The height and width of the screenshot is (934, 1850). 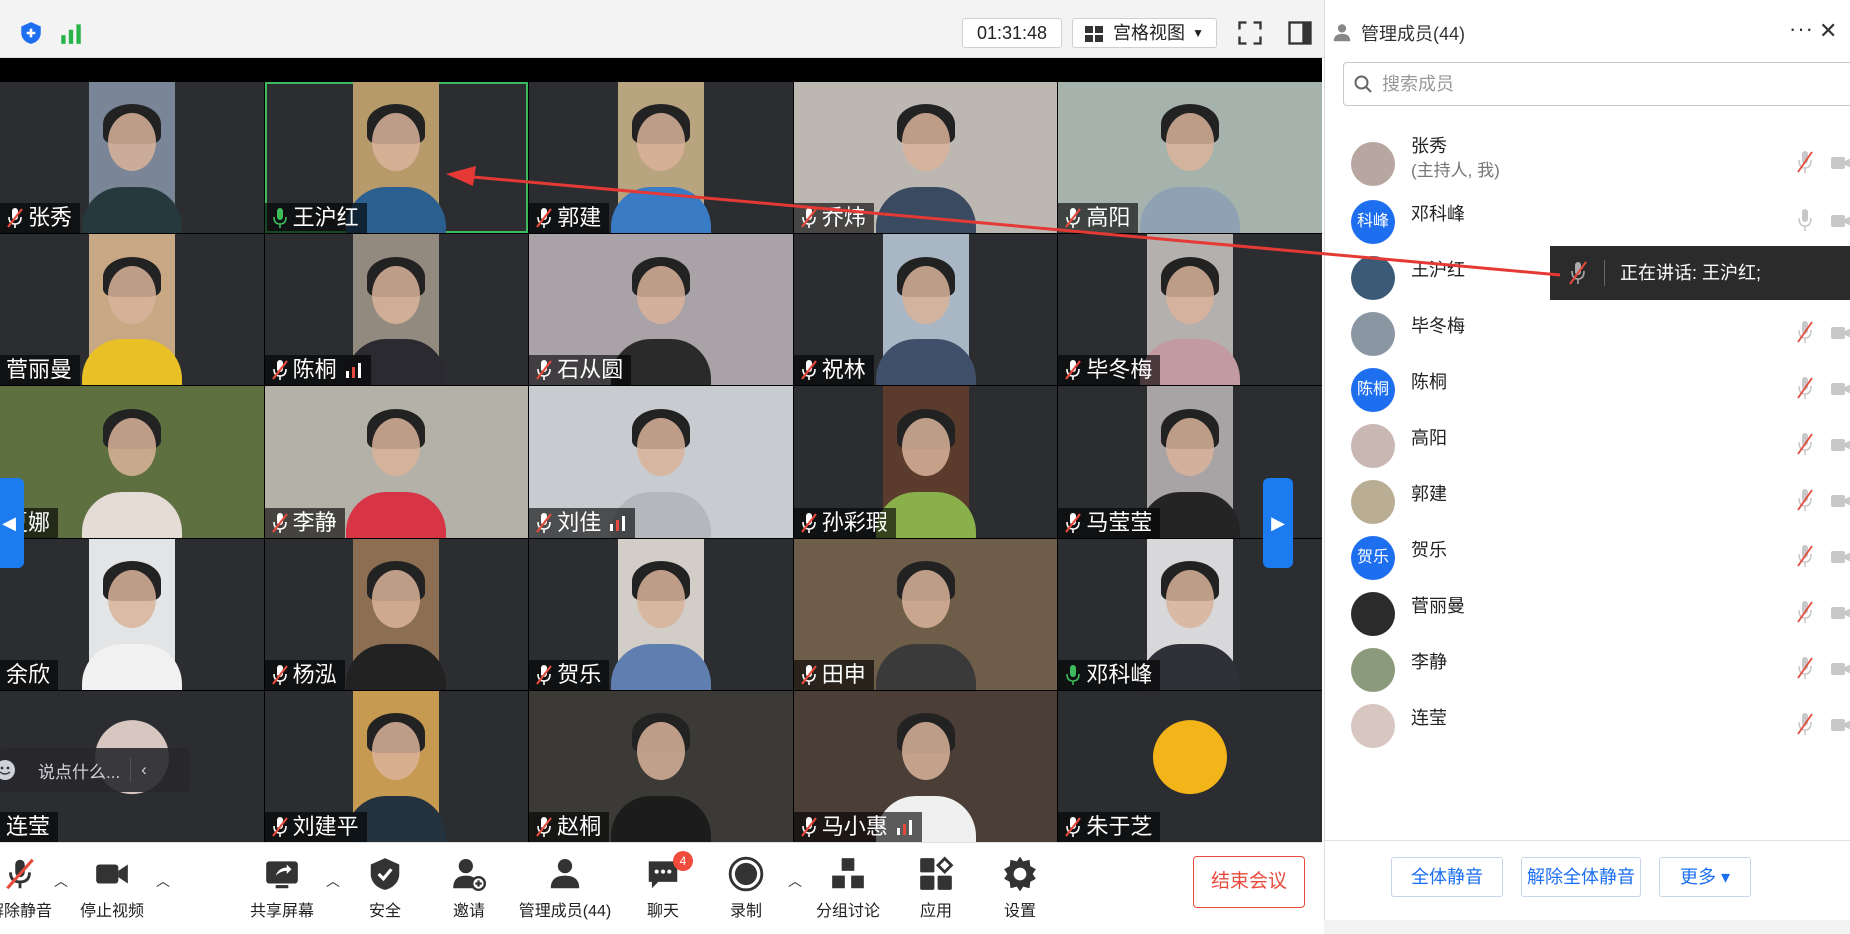 What do you see at coordinates (396, 766) in the screenshot?
I see `video-tile: 刘建平` at bounding box center [396, 766].